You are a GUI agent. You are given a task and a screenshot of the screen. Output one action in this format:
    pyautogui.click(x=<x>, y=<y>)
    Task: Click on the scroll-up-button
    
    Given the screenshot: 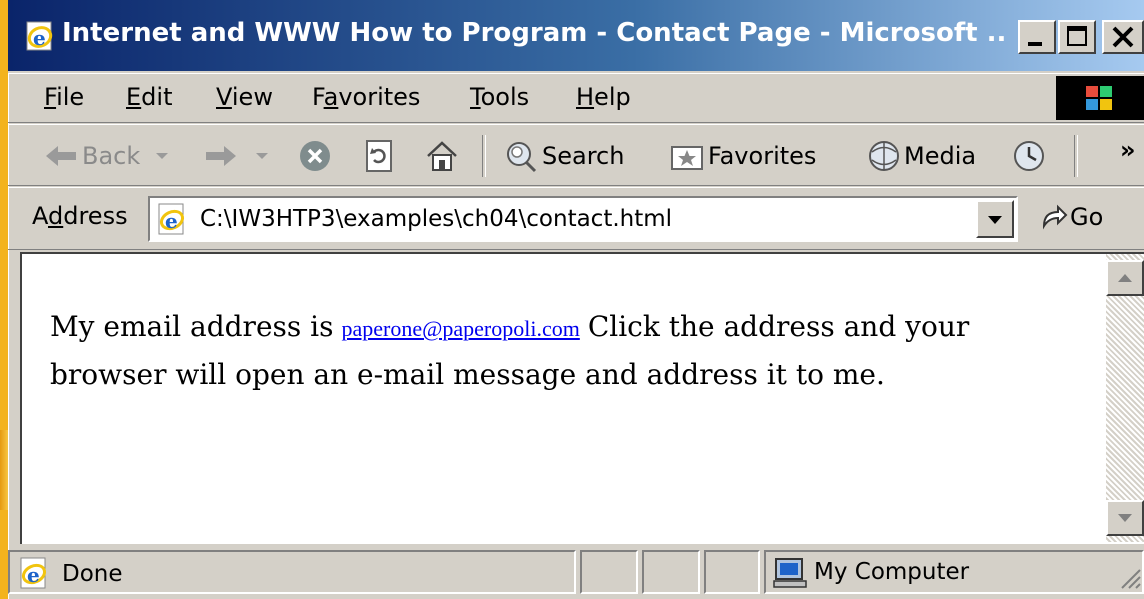 What is the action you would take?
    pyautogui.click(x=1125, y=278)
    